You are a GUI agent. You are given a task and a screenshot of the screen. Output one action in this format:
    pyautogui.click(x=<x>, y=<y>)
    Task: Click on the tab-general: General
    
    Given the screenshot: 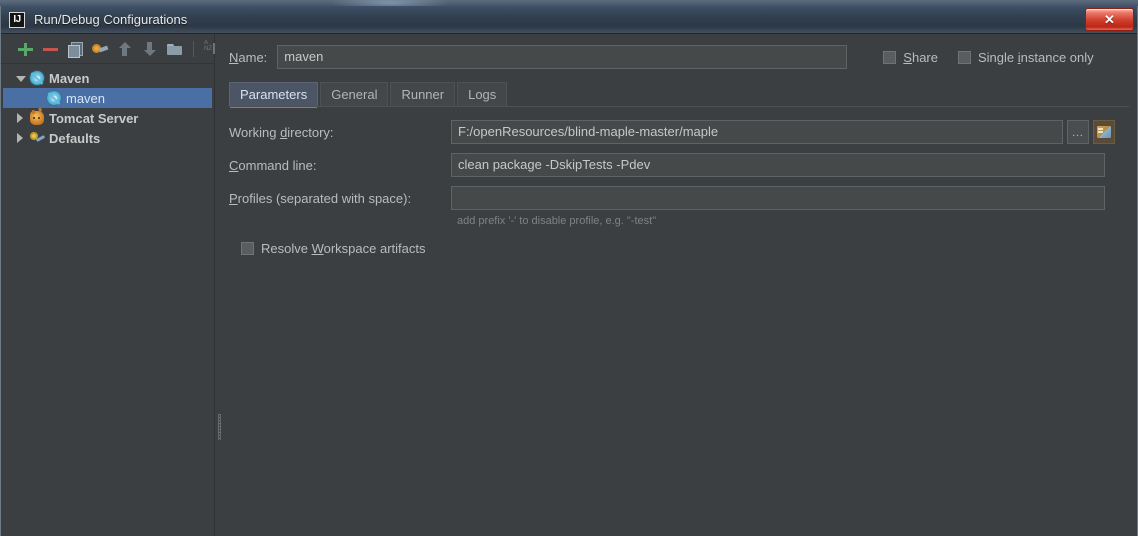 What is the action you would take?
    pyautogui.click(x=354, y=94)
    